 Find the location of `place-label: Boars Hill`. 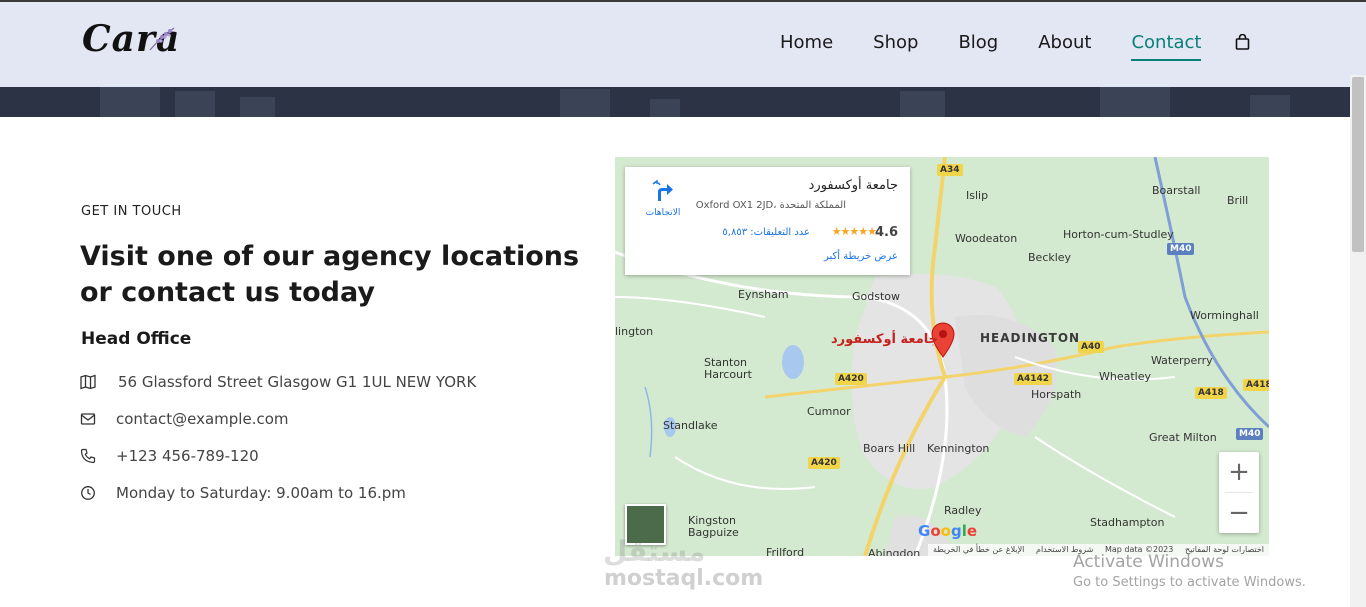

place-label: Boars Hill is located at coordinates (889, 448).